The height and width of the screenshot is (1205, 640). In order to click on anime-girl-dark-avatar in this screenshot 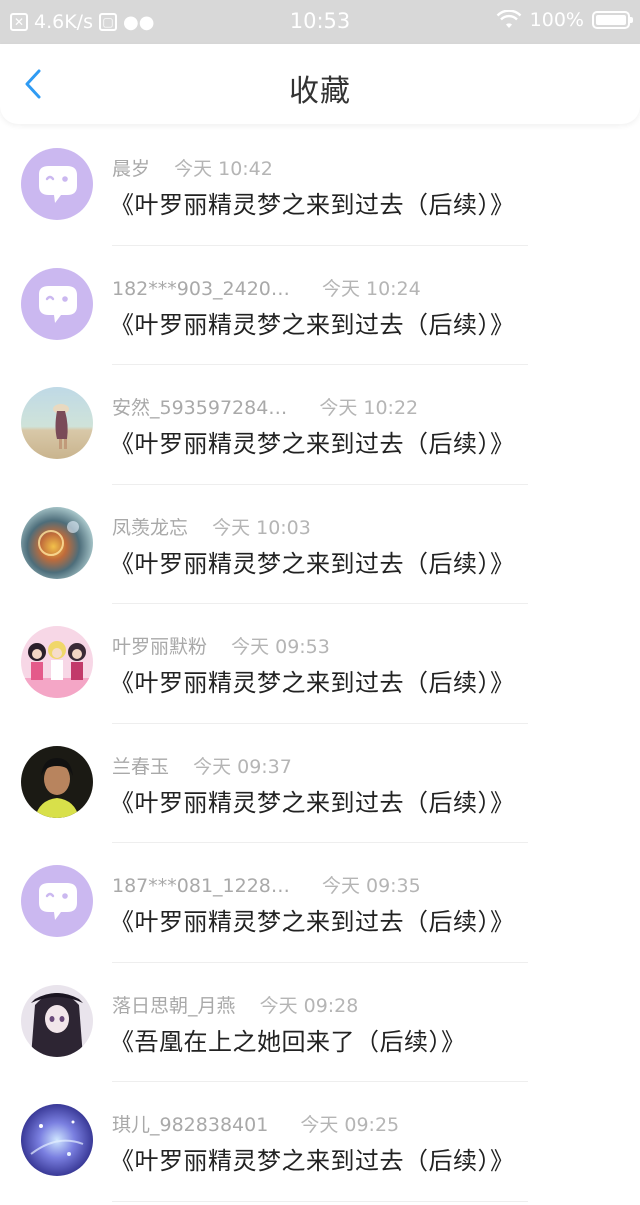, I will do `click(57, 1020)`.